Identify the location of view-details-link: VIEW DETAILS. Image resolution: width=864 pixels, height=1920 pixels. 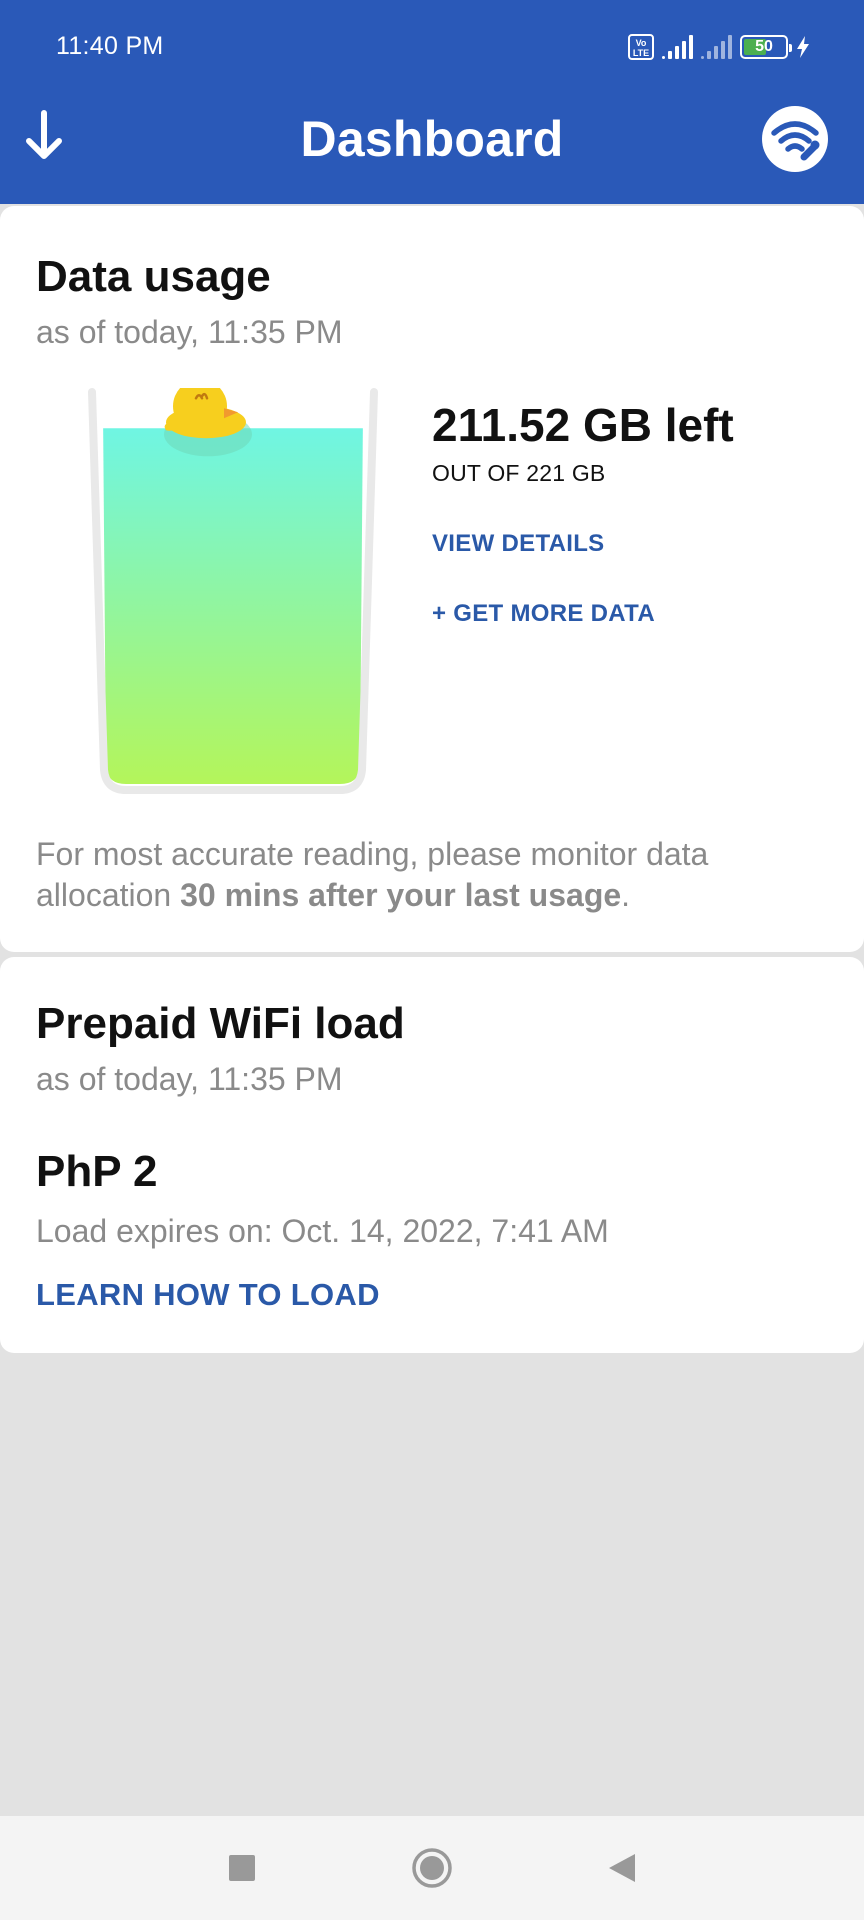
(518, 544).